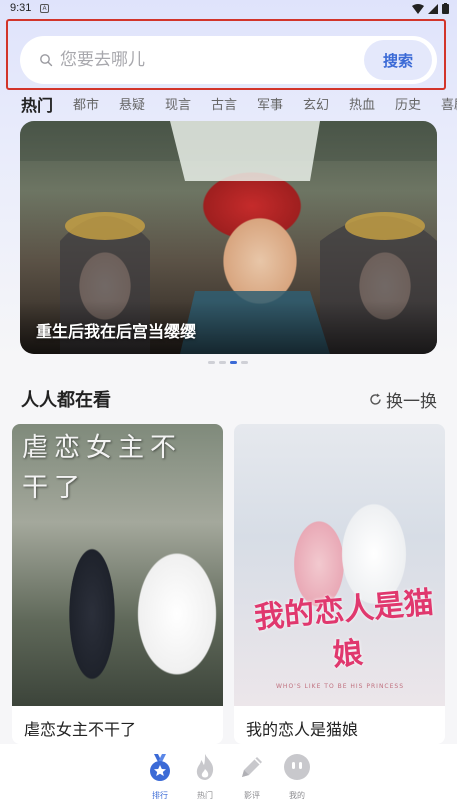  Describe the element at coordinates (228, 9) in the screenshot. I see `status-bar: 9:31 A` at that location.